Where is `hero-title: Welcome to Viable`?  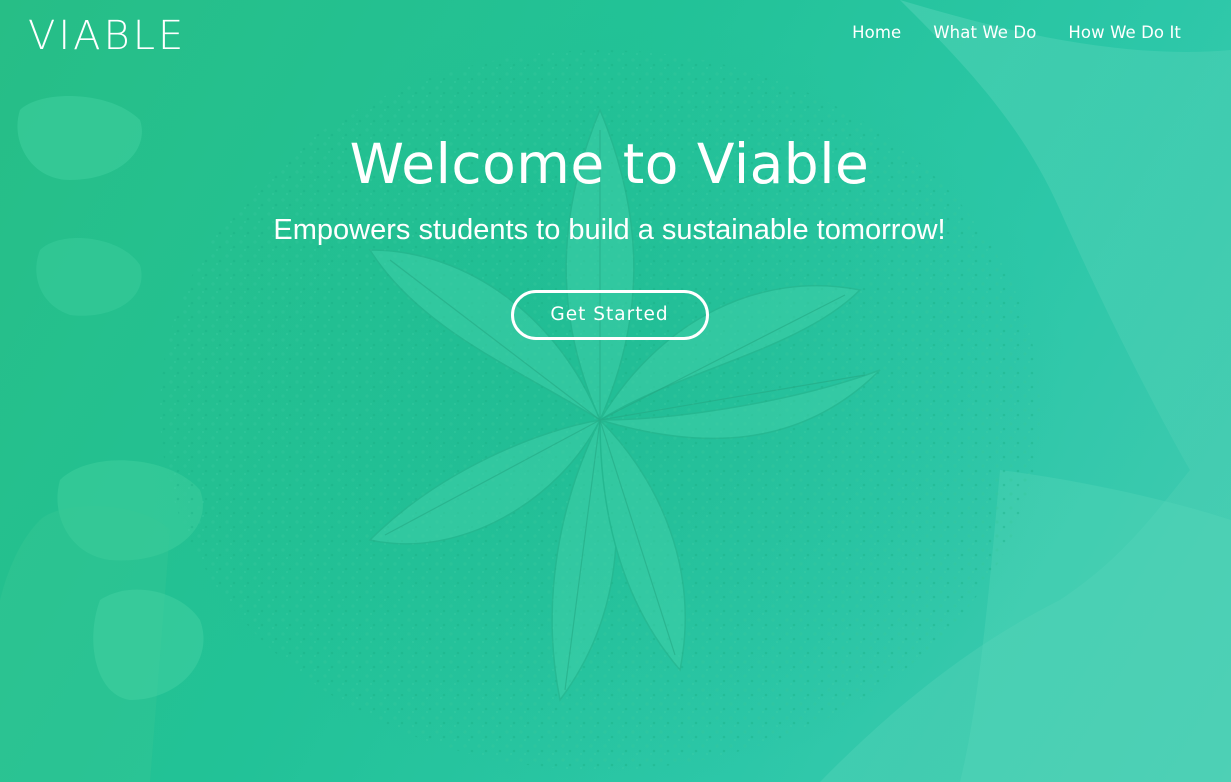
hero-title: Welcome to Viable is located at coordinates (609, 164).